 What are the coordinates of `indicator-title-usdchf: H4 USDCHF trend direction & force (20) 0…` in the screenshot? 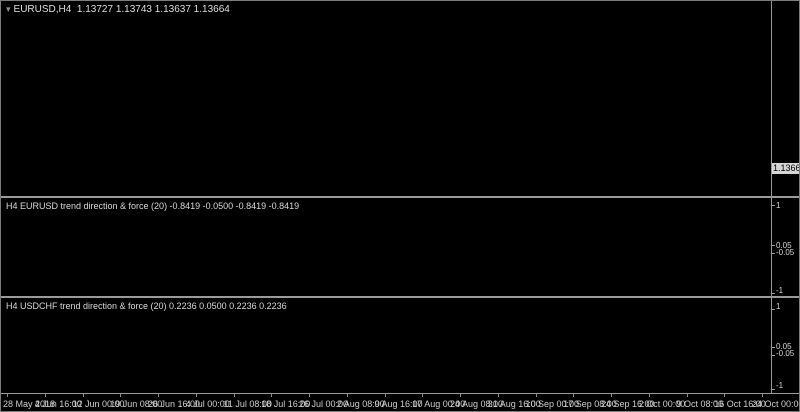 It's located at (146, 306).